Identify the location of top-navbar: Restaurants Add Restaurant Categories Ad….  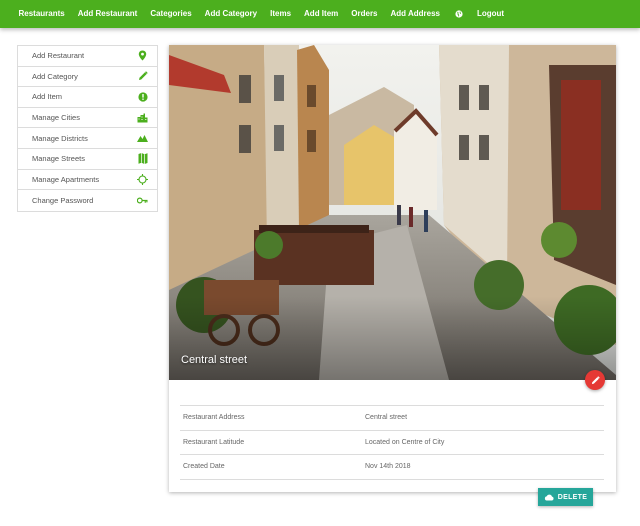
(320, 14).